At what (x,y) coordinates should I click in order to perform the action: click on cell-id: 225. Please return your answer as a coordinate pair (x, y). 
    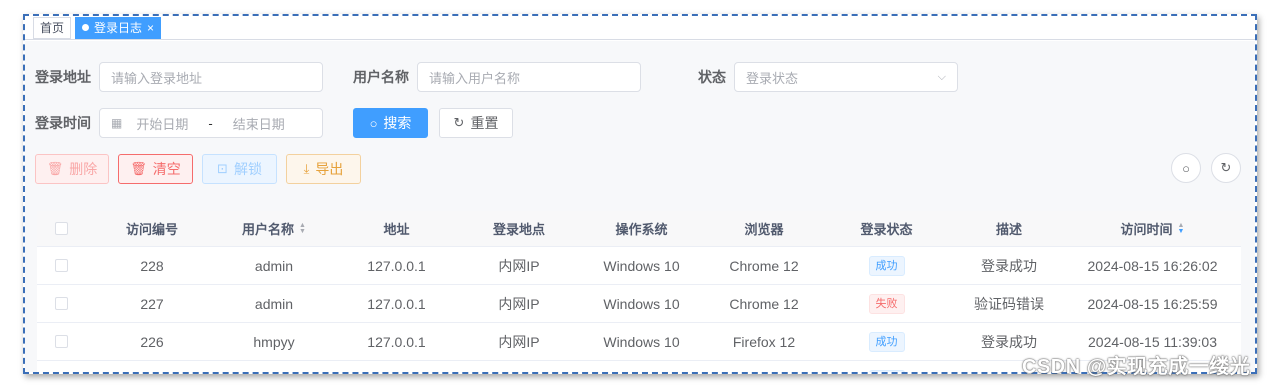
    Looking at the image, I should click on (152, 372).